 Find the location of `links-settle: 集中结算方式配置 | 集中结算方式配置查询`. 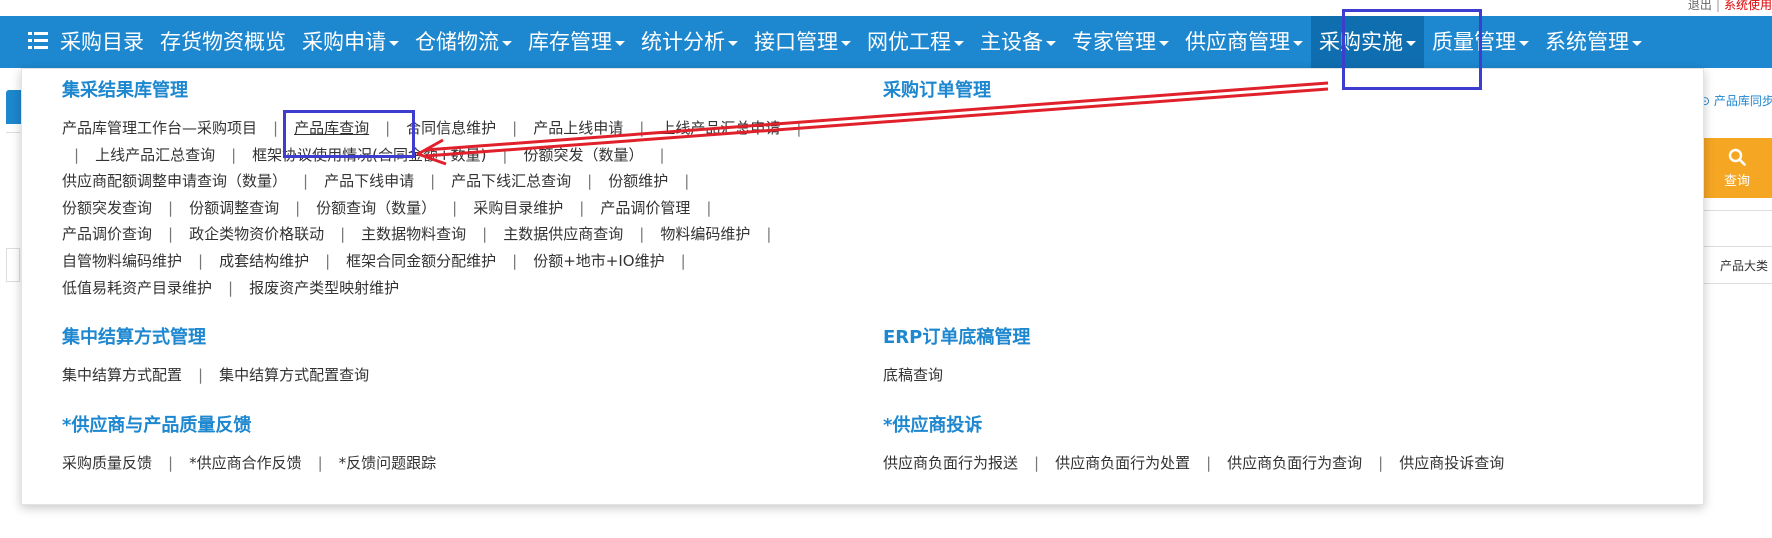

links-settle: 集中结算方式配置 | 集中结算方式配置查询 is located at coordinates (412, 375).